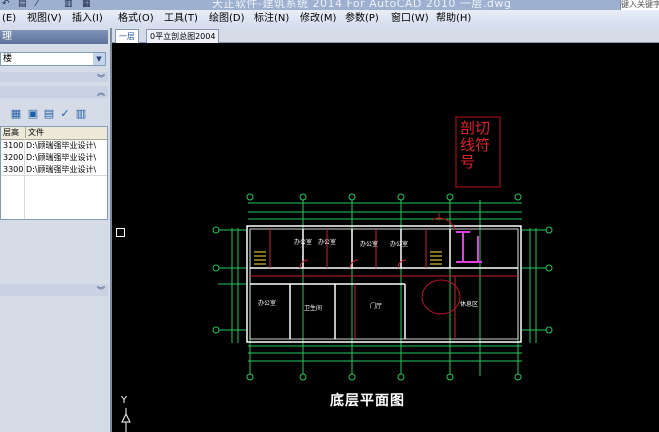 This screenshot has height=432, width=659. Describe the element at coordinates (475, 145) in the screenshot. I see `annotation-text: 线符` at that location.